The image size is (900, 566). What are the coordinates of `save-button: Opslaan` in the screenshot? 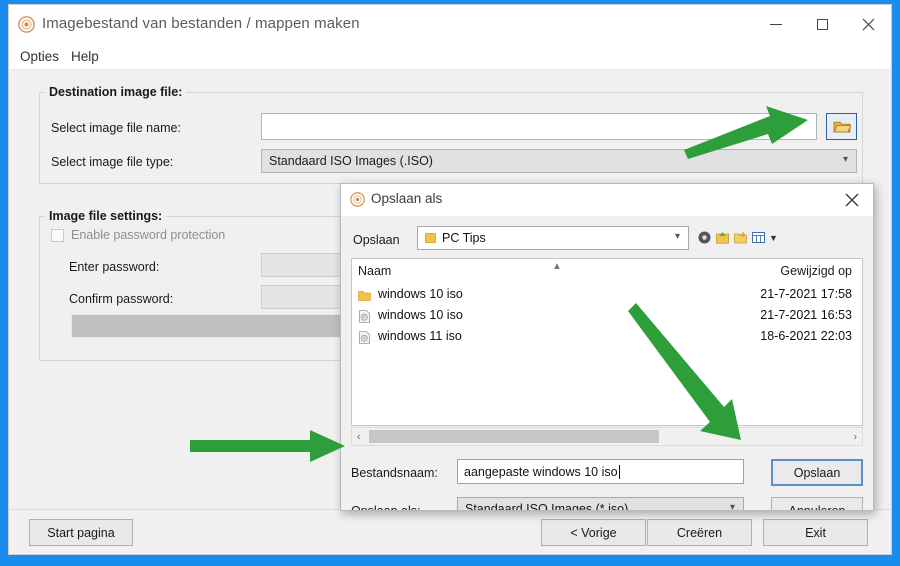 It's located at (817, 472).